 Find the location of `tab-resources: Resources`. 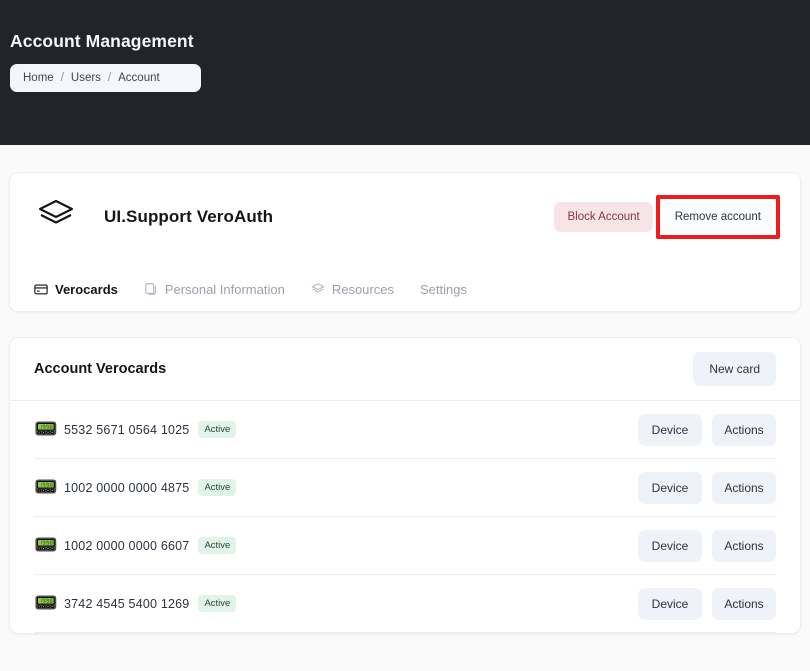

tab-resources: Resources is located at coordinates (352, 289).